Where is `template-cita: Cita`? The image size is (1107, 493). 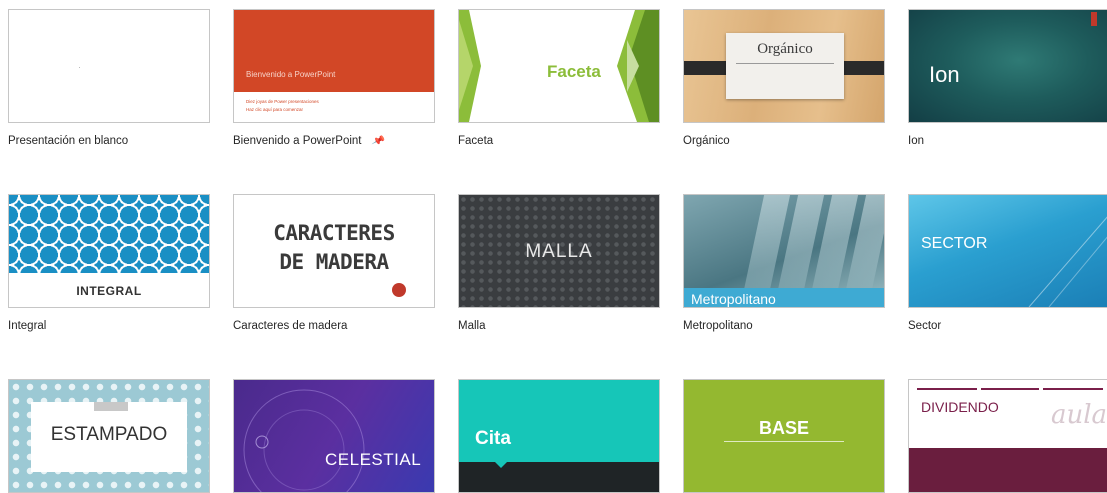
template-cita: Cita is located at coordinates (559, 436).